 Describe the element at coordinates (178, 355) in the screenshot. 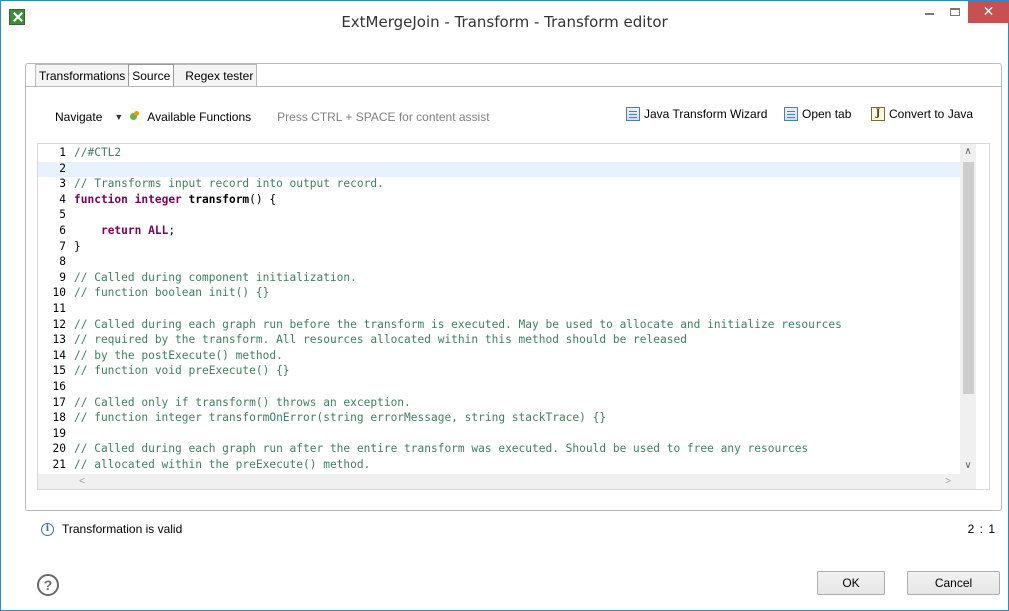

I see `line-text: // by the postExecute() method.` at that location.